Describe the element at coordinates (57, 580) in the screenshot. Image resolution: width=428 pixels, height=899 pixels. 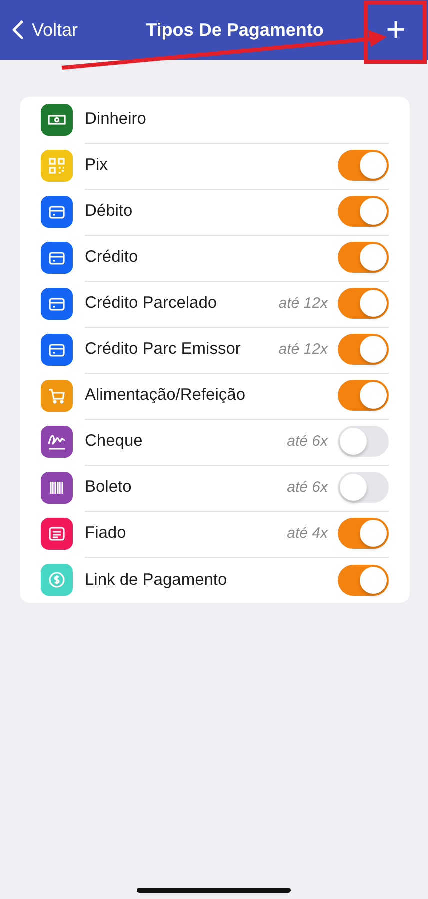
I see `dollar-coin-icon` at that location.